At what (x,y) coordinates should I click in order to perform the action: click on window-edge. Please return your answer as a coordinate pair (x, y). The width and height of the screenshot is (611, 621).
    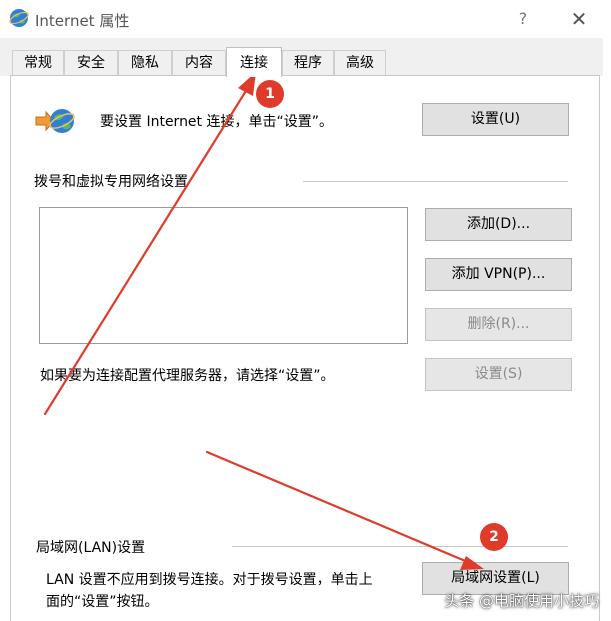
    Looking at the image, I should click on (607, 310).